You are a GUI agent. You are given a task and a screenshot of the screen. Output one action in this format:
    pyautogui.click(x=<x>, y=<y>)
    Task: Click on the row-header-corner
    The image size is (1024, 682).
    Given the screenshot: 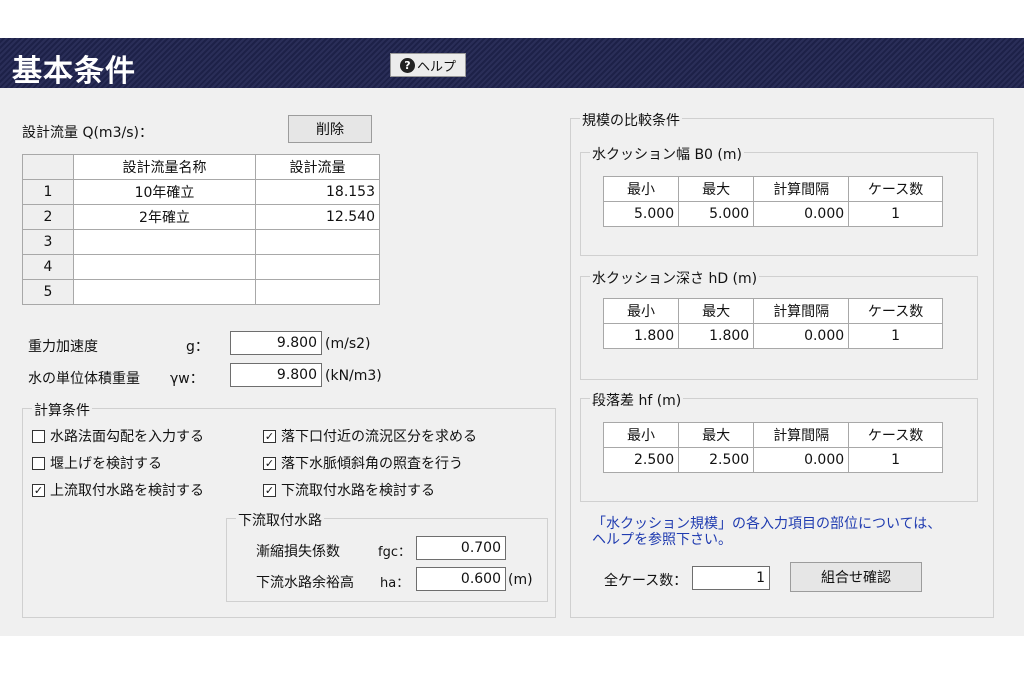 What is the action you would take?
    pyautogui.click(x=48, y=167)
    